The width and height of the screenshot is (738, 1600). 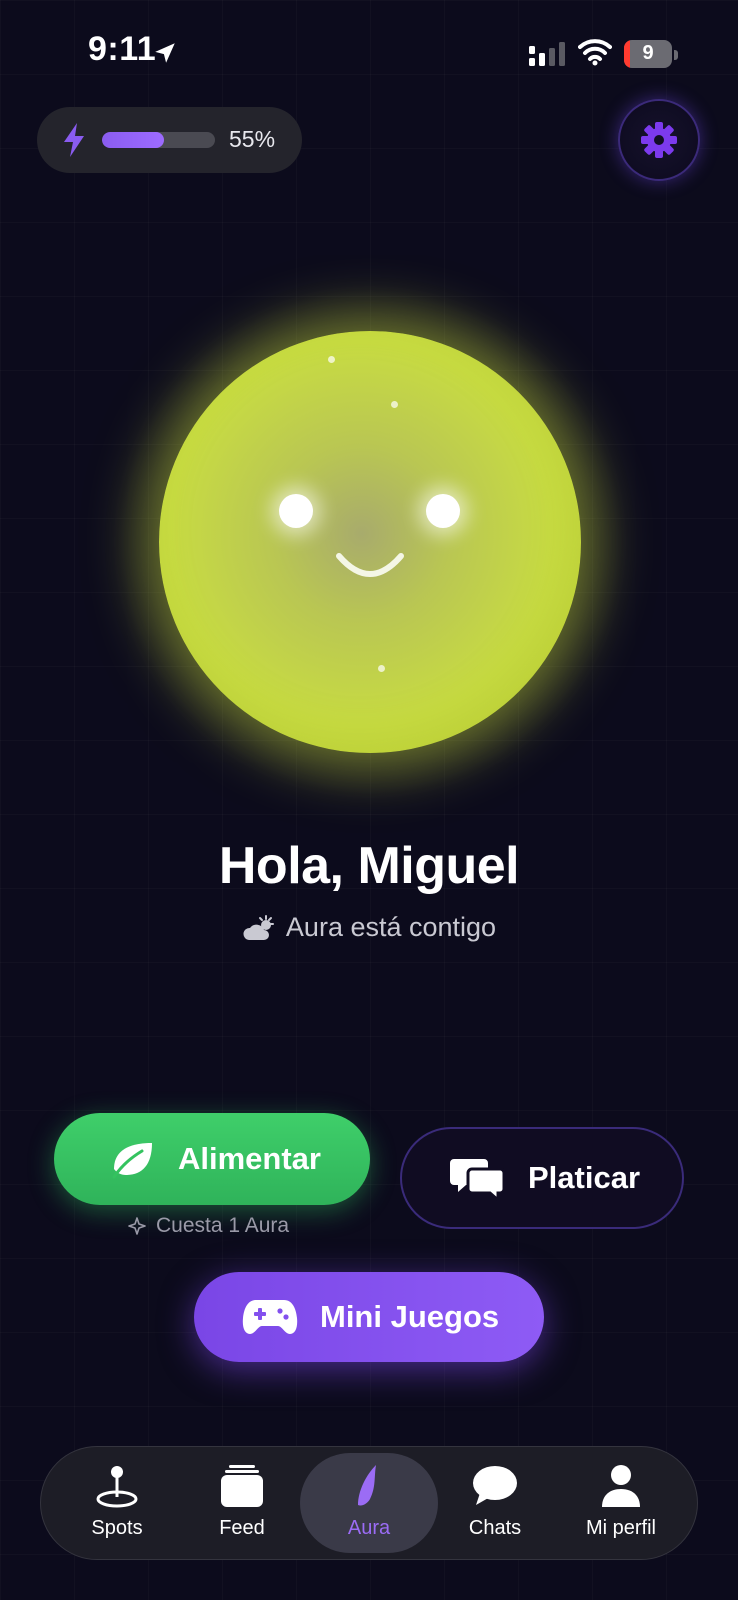 What do you see at coordinates (369, 866) in the screenshot?
I see `greeting-title: Hola, Miguel` at bounding box center [369, 866].